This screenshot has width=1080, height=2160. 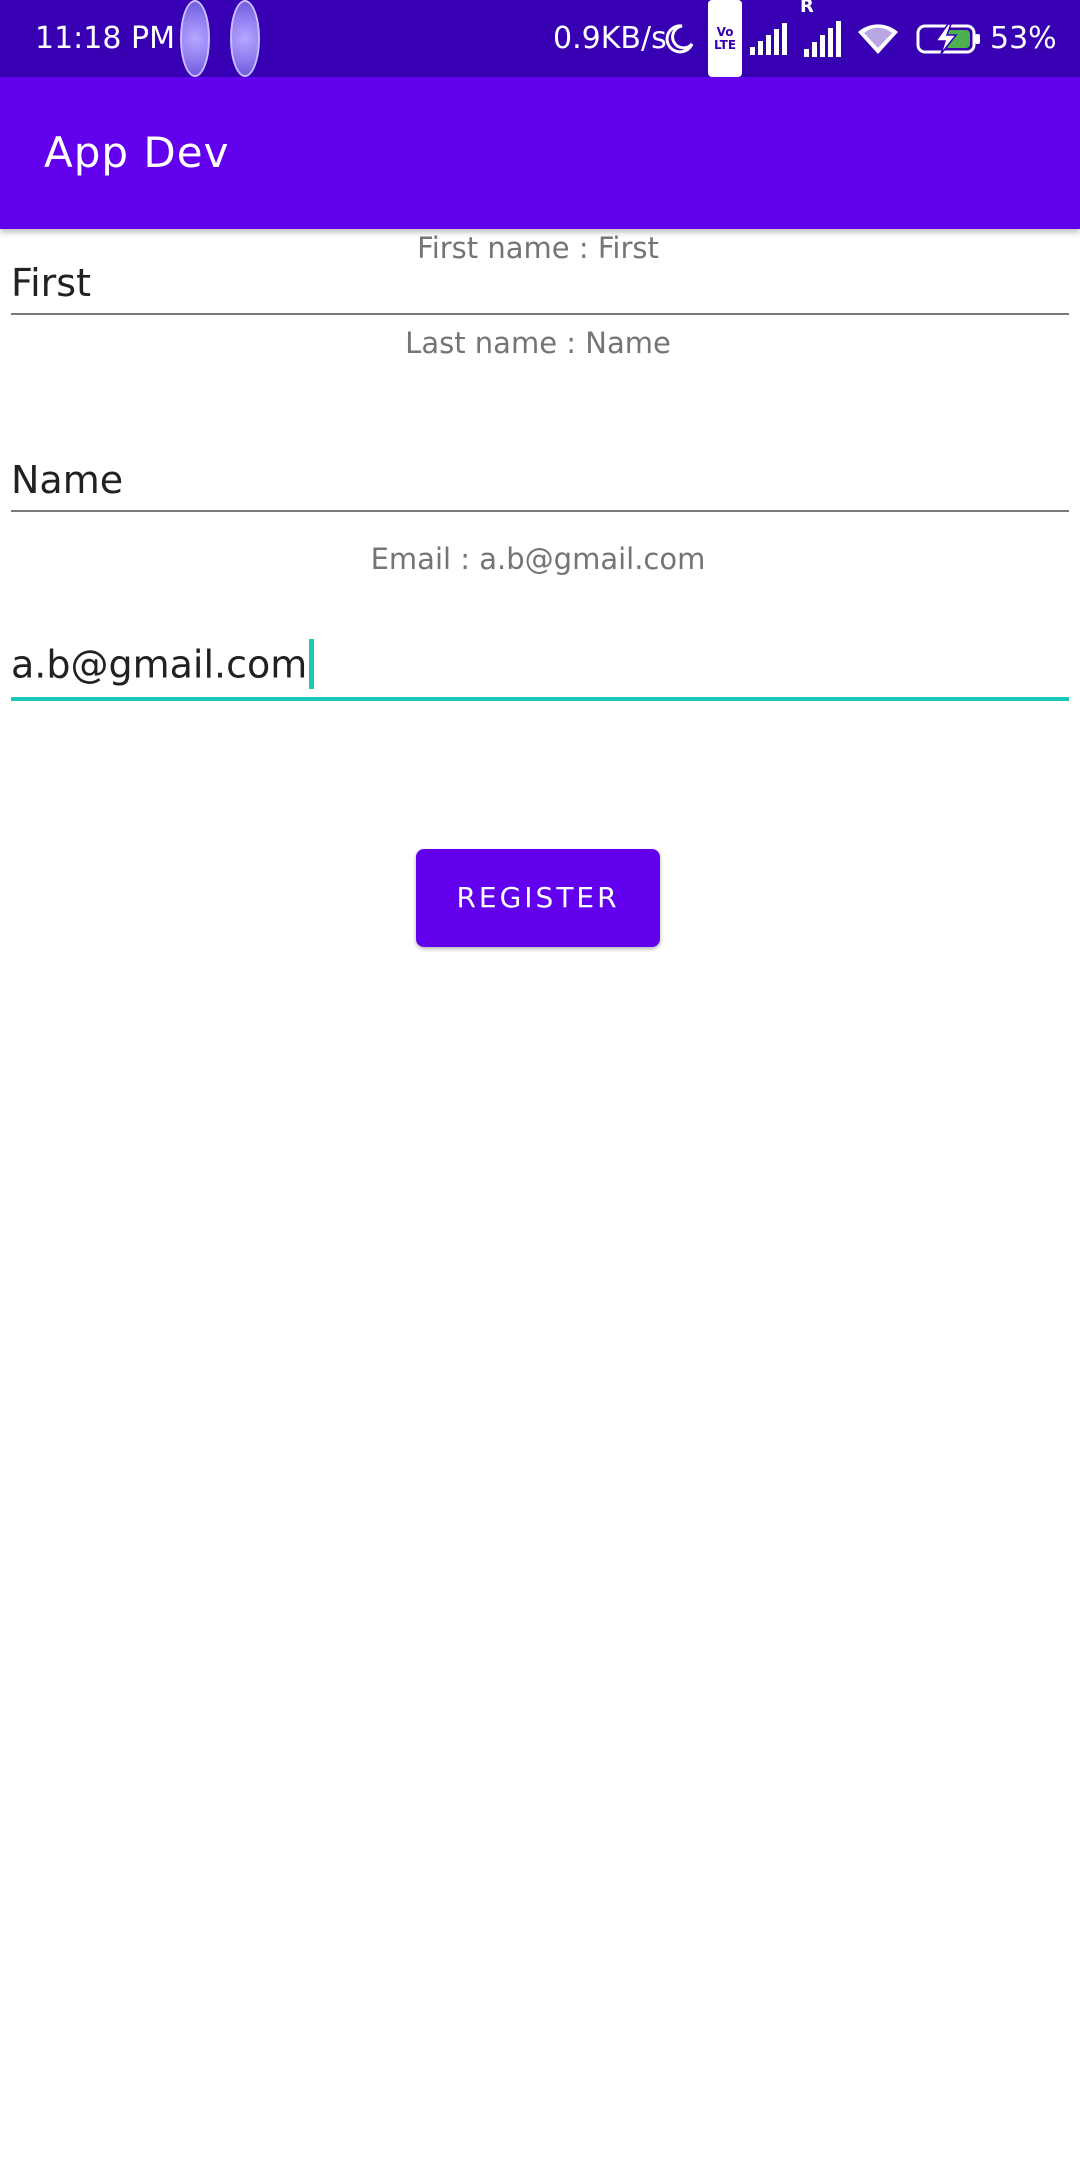 What do you see at coordinates (540, 511) in the screenshot?
I see `last-name-underline` at bounding box center [540, 511].